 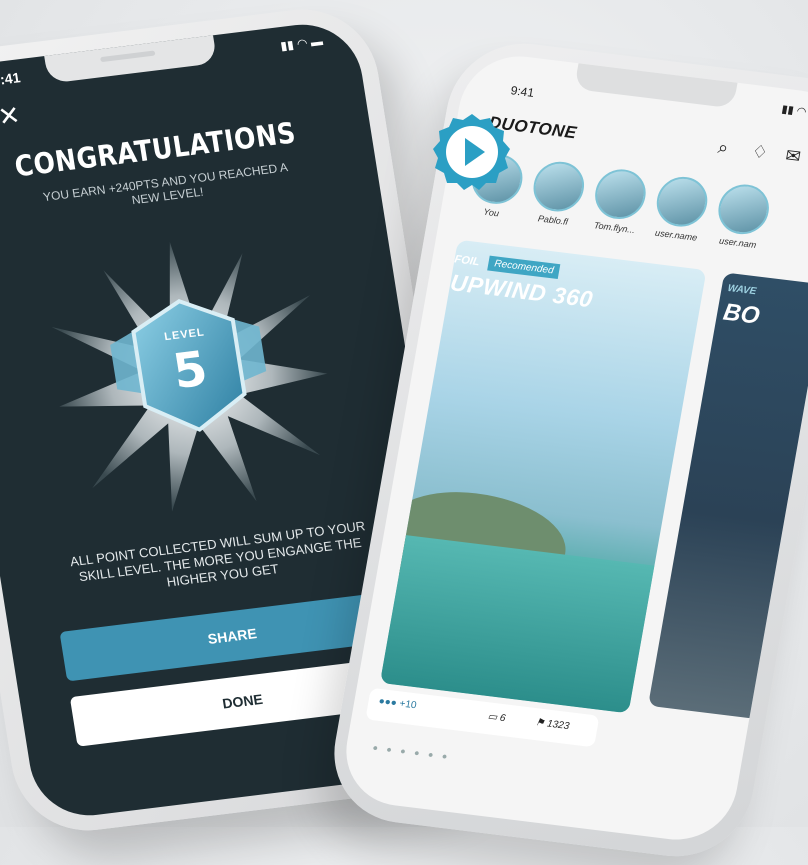 What do you see at coordinates (411, 751) in the screenshot?
I see `pagination-dots: ● ● ● ● ● ●` at bounding box center [411, 751].